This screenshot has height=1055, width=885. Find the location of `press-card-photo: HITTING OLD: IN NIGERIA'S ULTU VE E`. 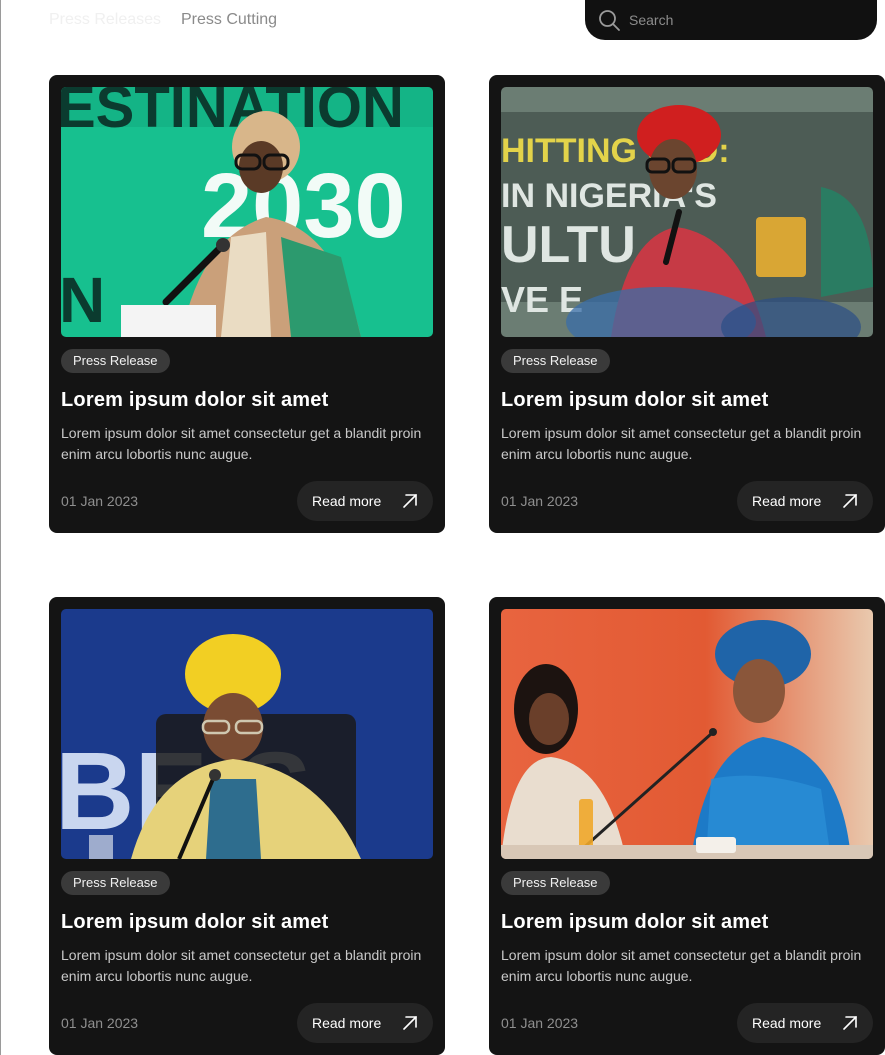

press-card-photo: HITTING OLD: IN NIGERIA'S ULTU VE E is located at coordinates (687, 212).